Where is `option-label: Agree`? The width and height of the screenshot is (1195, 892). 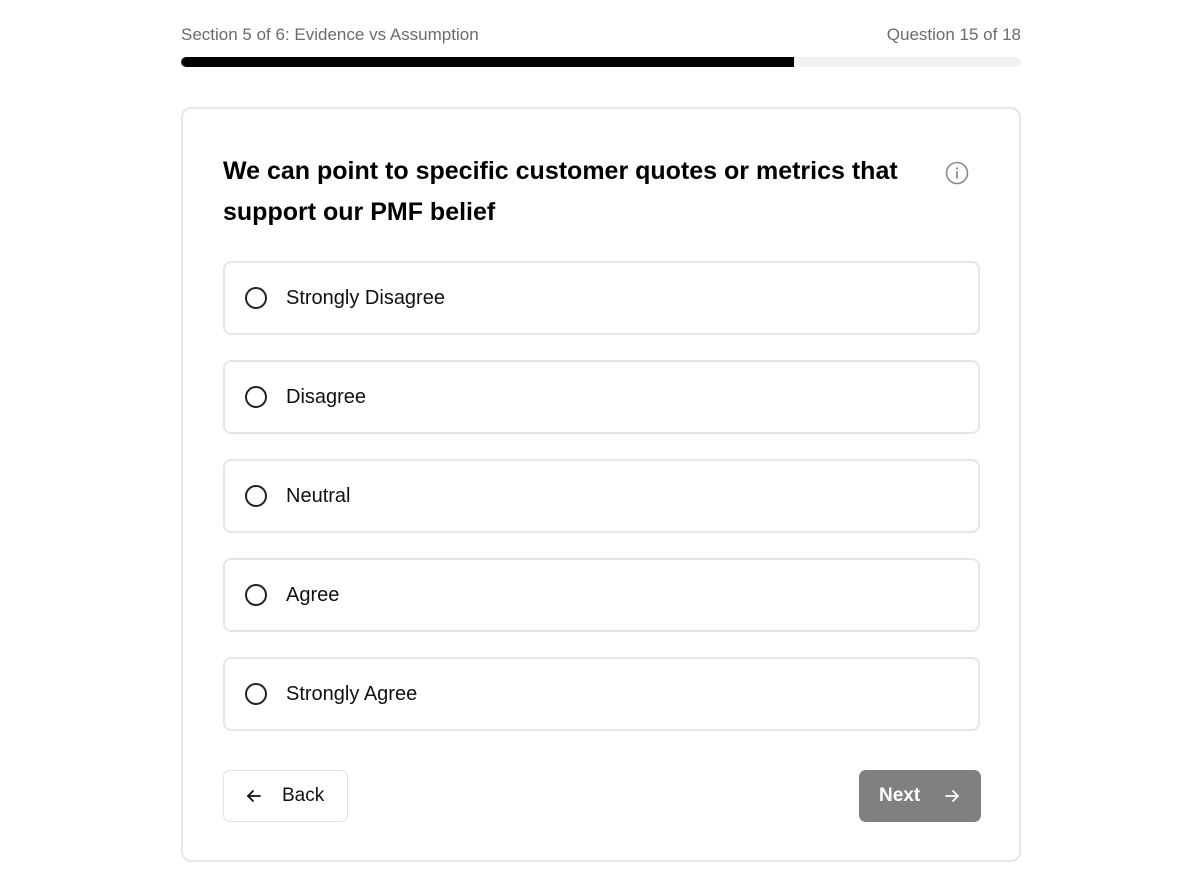 option-label: Agree is located at coordinates (313, 594).